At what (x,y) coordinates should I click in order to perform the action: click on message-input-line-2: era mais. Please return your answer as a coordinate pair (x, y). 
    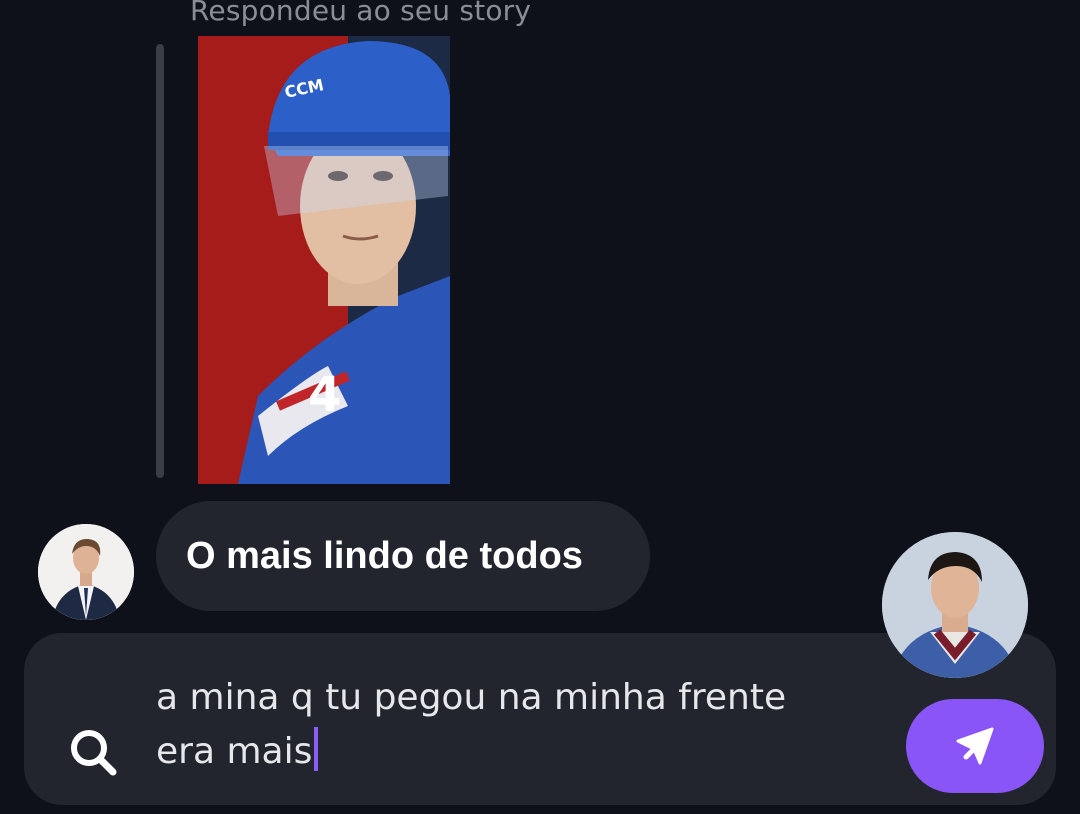
    Looking at the image, I should click on (234, 751).